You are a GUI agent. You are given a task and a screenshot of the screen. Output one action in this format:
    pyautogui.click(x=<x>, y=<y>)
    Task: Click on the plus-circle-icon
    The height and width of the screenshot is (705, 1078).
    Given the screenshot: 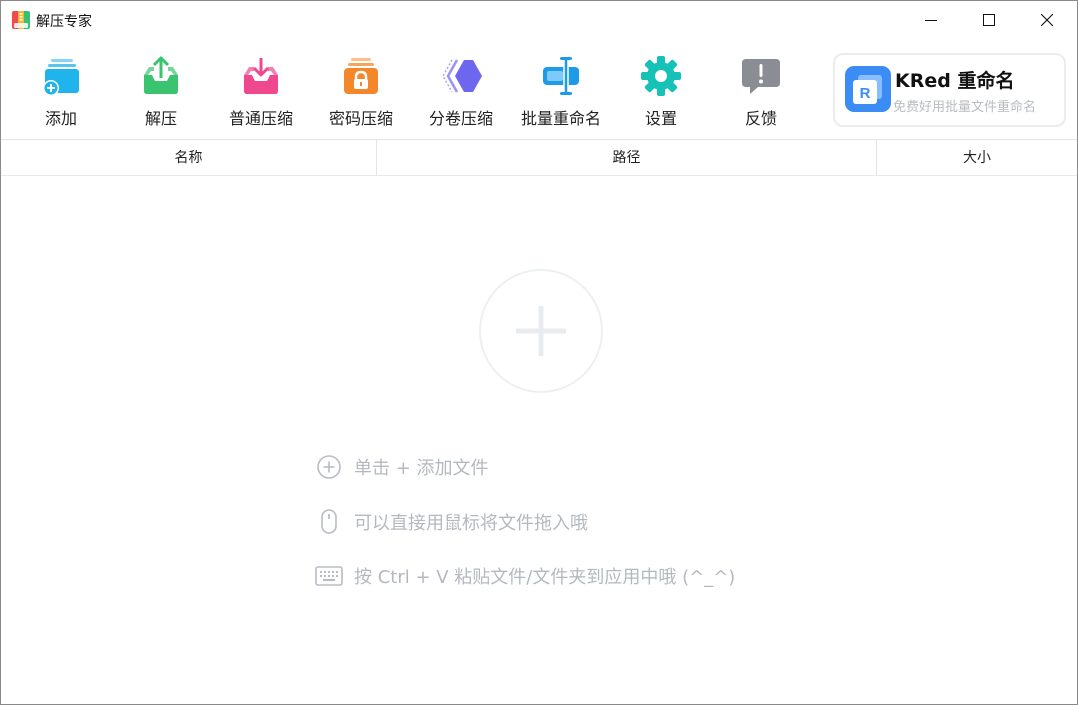 What is the action you would take?
    pyautogui.click(x=329, y=467)
    